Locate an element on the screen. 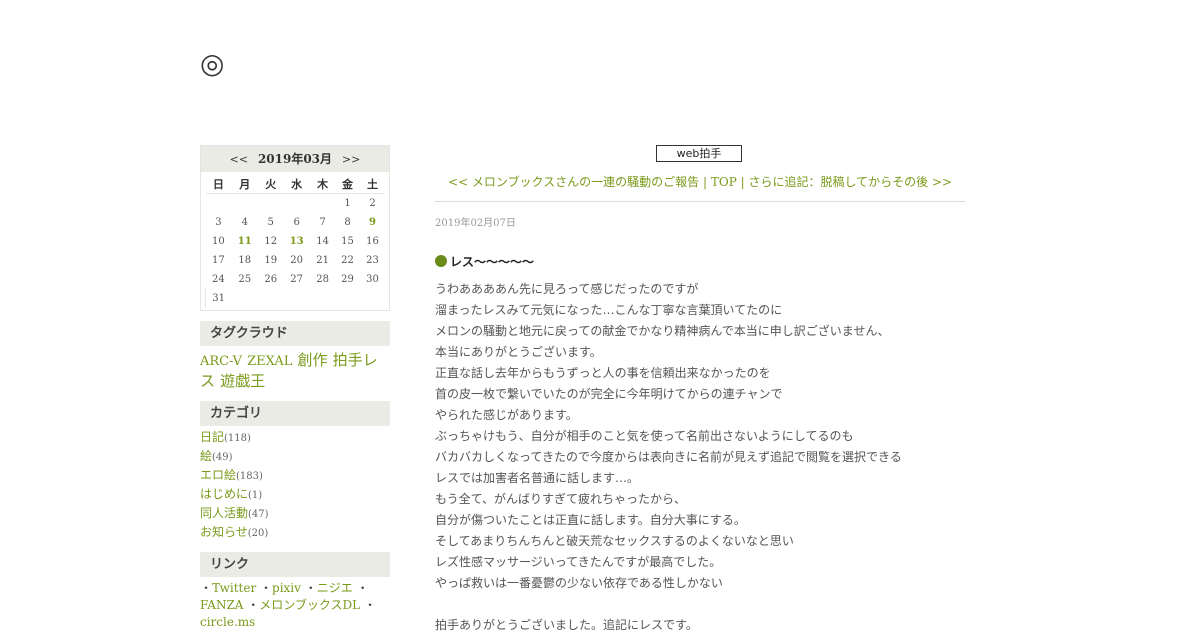 This screenshot has height=636, width=1200. category-link: エロ絵 is located at coordinates (218, 475).